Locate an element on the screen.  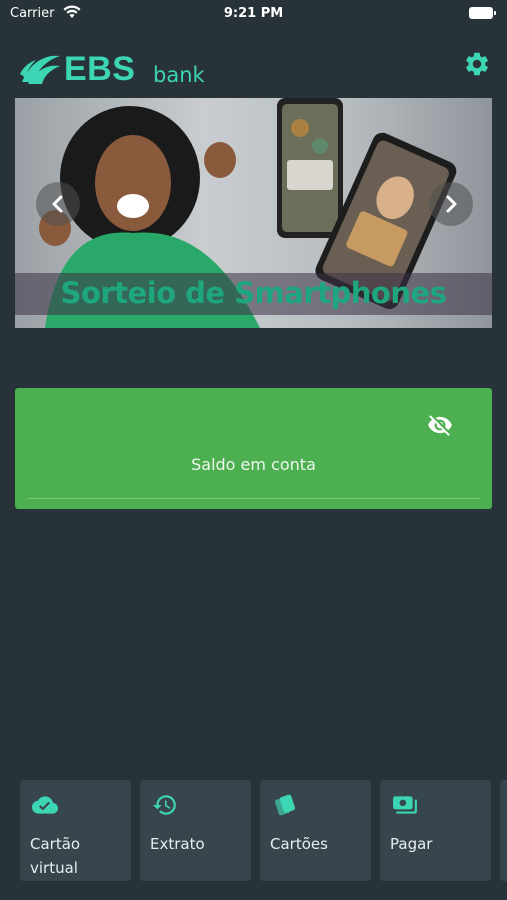
action-statement: Extrato is located at coordinates (195, 830).